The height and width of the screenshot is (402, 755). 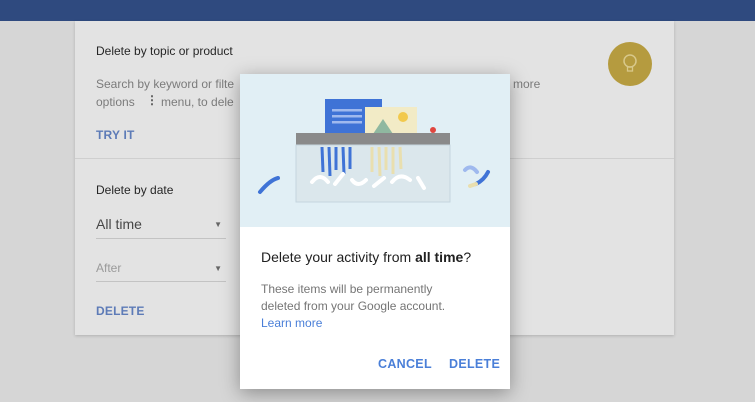 I want to click on top-app-bar, so click(x=377, y=10).